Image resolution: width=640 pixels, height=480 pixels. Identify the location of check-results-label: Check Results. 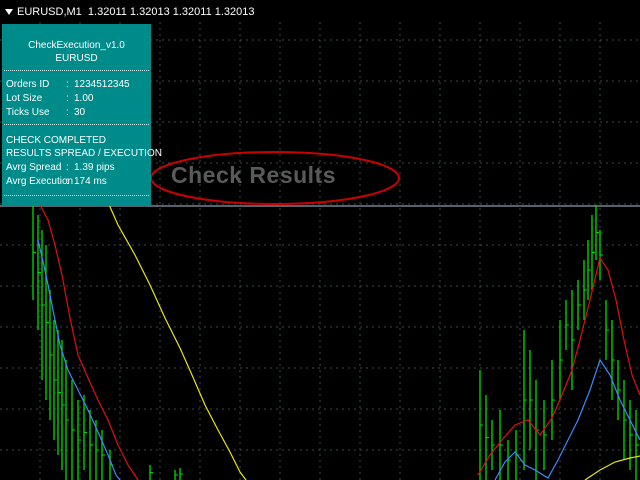
(254, 175).